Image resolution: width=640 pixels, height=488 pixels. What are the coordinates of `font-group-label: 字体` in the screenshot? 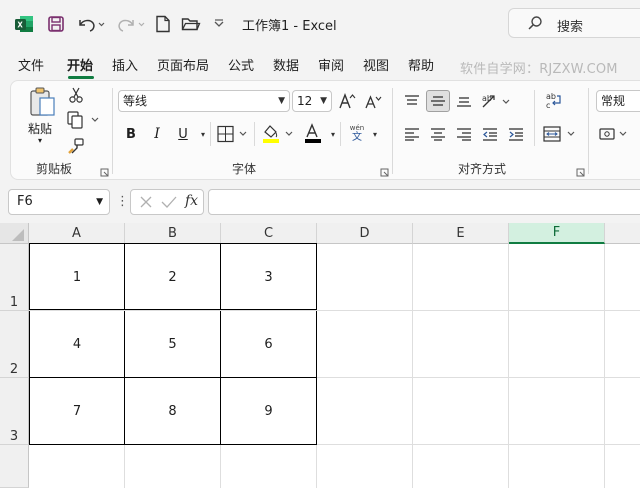 It's located at (244, 169).